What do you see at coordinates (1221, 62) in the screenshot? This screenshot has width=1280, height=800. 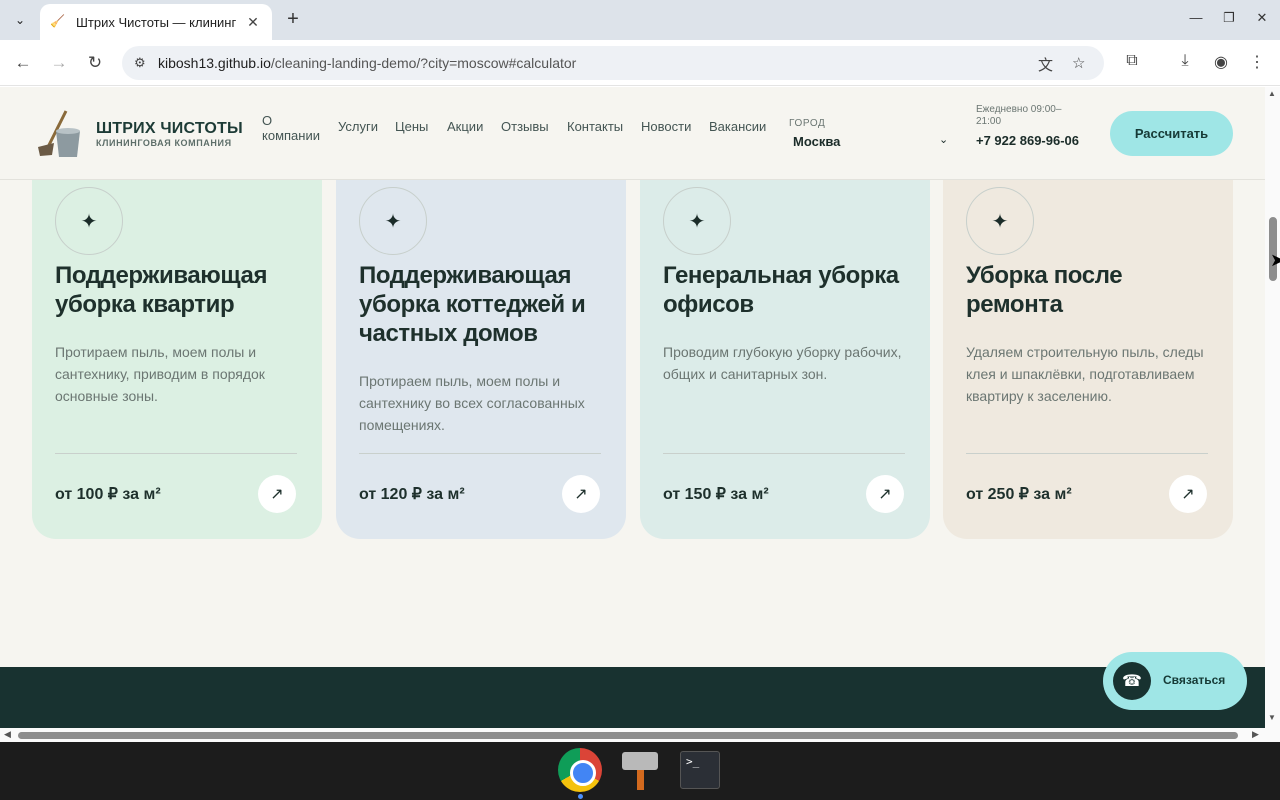 I see `profile-icon: ◉` at bounding box center [1221, 62].